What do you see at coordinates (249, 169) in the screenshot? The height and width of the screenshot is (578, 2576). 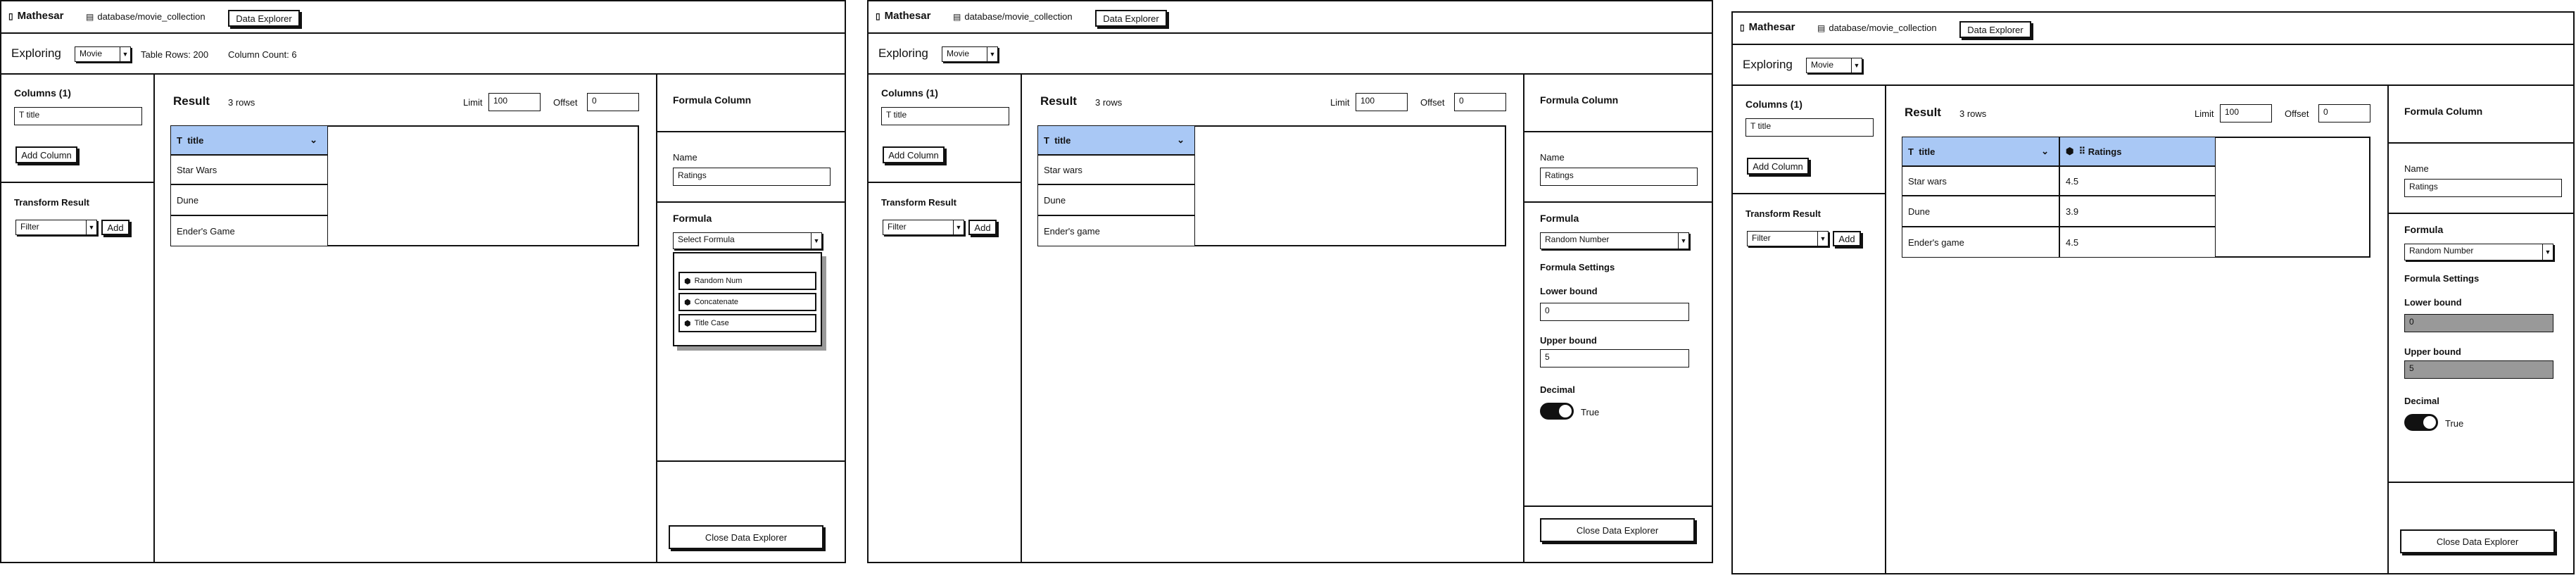 I see `table-row: Star Wars` at bounding box center [249, 169].